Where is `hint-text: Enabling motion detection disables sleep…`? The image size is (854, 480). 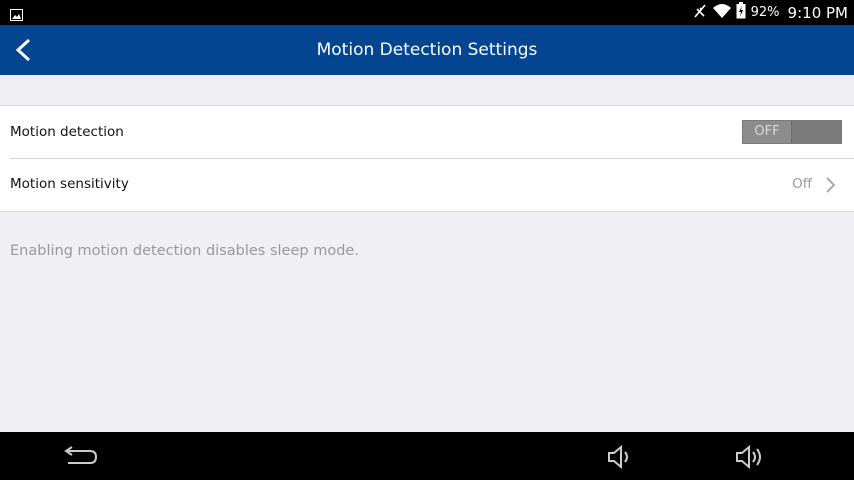
hint-text: Enabling motion detection disables sleep… is located at coordinates (184, 251).